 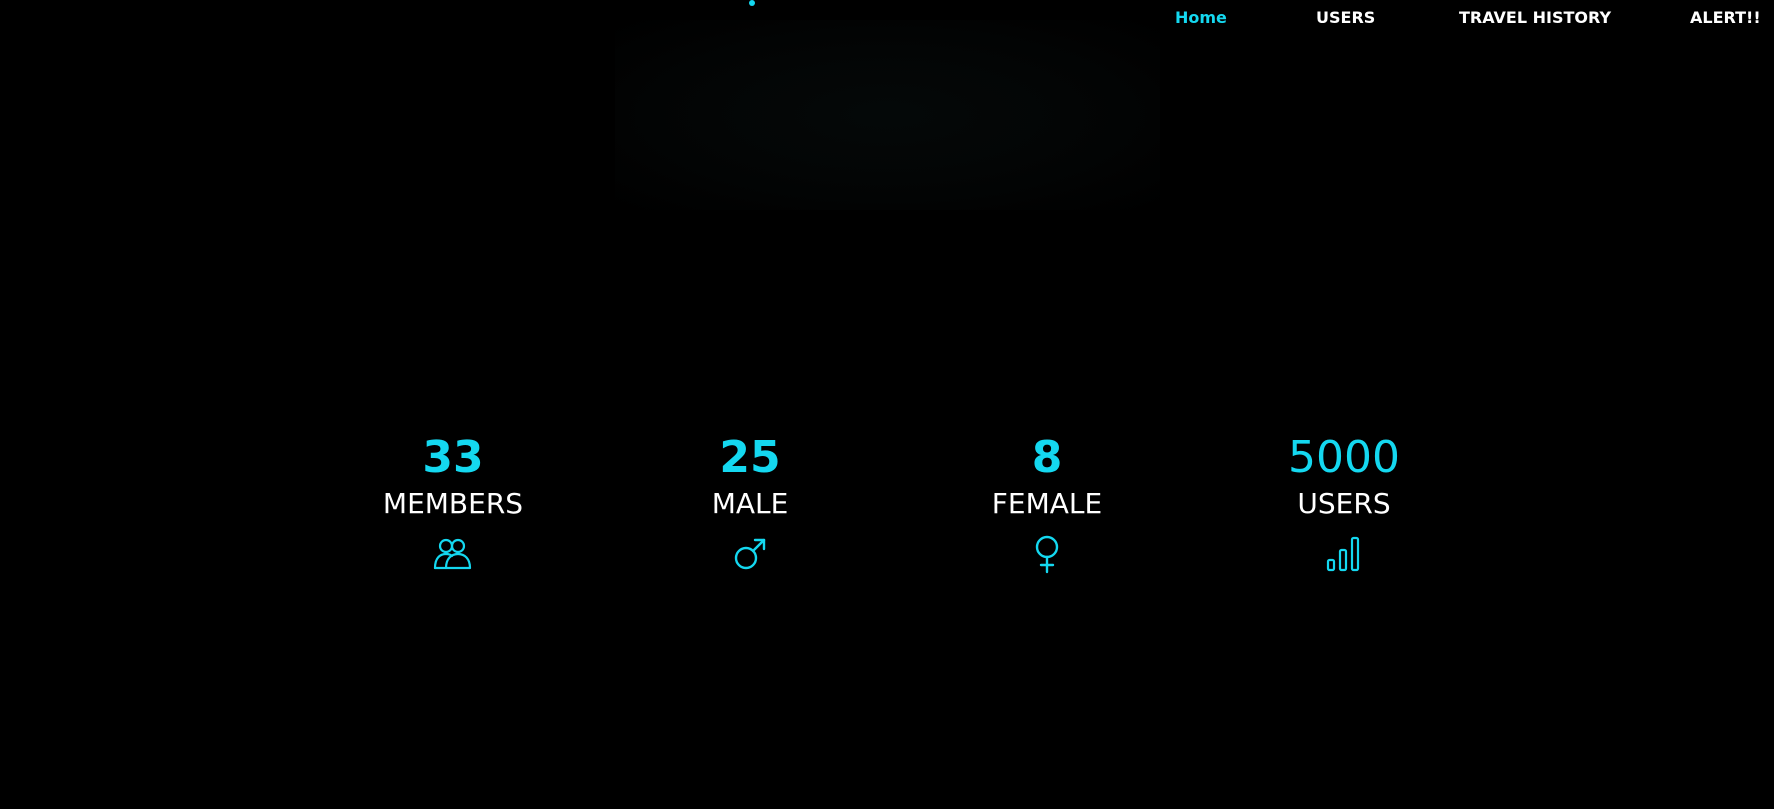 I want to click on stat-members-label: MEMBERS, so click(x=453, y=503).